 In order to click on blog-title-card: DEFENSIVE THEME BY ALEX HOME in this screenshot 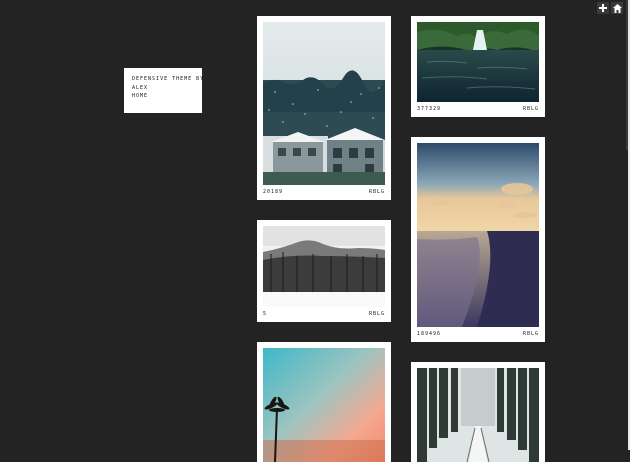, I will do `click(164, 90)`.